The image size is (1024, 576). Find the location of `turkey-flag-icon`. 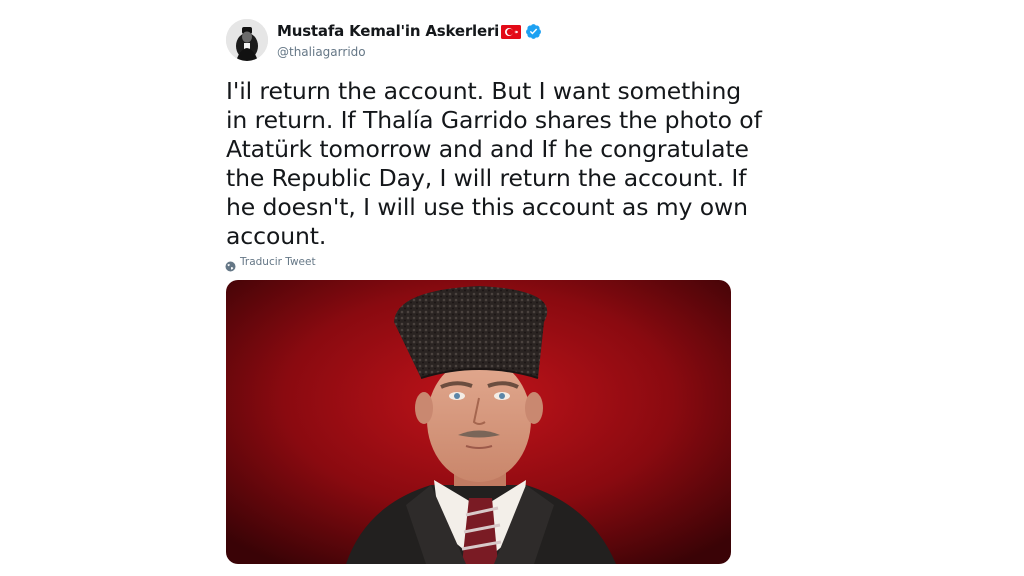

turkey-flag-icon is located at coordinates (511, 31).